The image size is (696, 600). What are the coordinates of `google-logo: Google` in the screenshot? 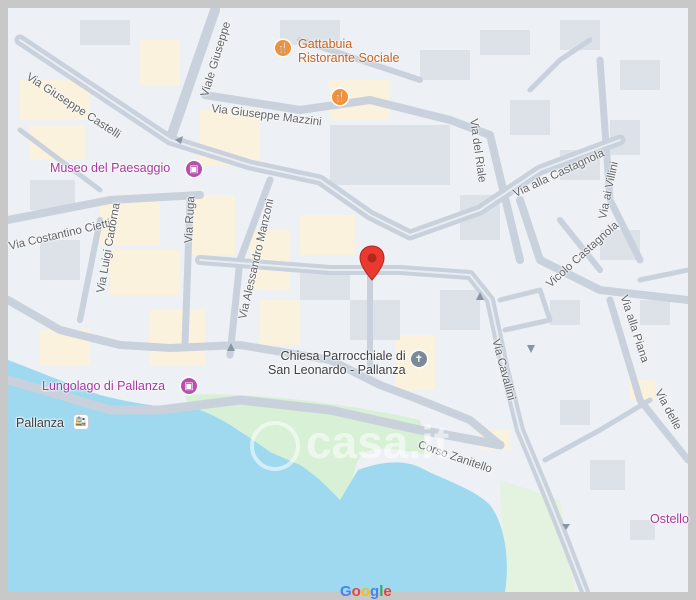 It's located at (366, 591).